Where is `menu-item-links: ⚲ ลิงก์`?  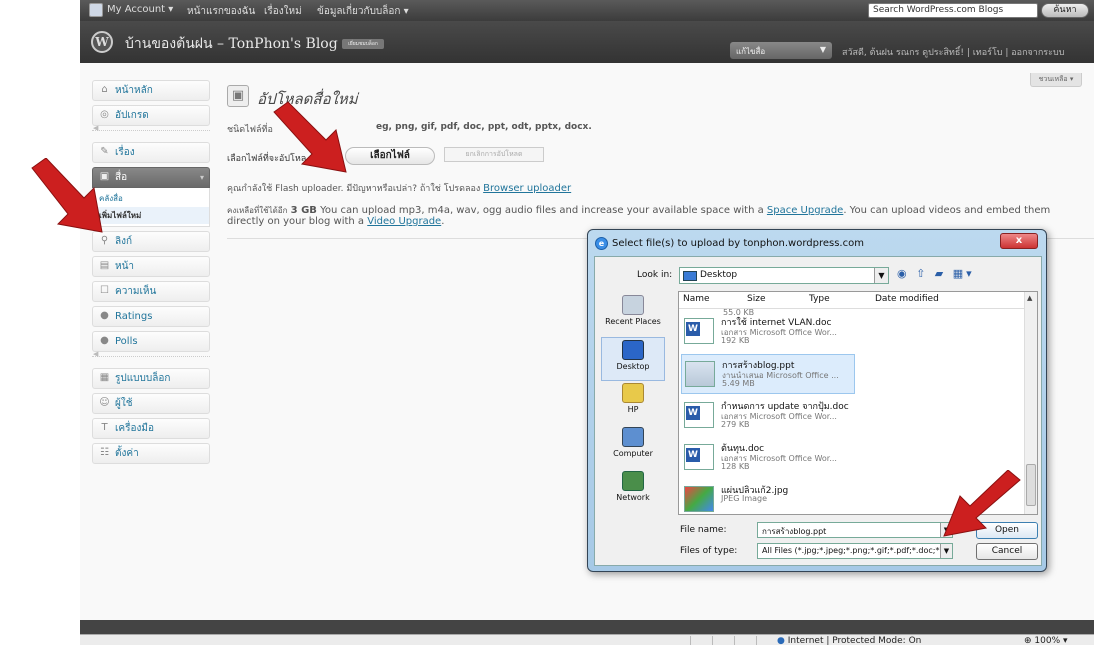
menu-item-links: ⚲ ลิงก์ is located at coordinates (151, 241).